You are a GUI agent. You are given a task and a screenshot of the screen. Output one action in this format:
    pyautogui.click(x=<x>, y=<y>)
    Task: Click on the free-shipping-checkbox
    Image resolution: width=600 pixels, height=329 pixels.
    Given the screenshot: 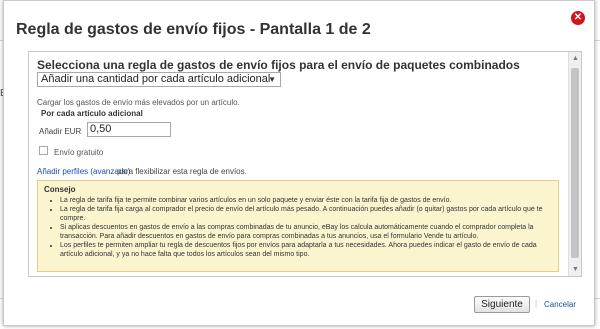 What is the action you would take?
    pyautogui.click(x=43, y=150)
    